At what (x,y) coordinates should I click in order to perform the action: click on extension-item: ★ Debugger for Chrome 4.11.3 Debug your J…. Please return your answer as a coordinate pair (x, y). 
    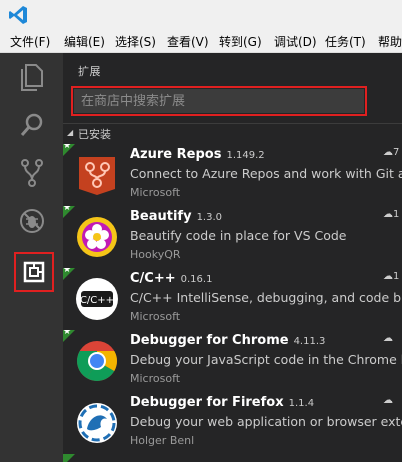
    Looking at the image, I should click on (232, 361).